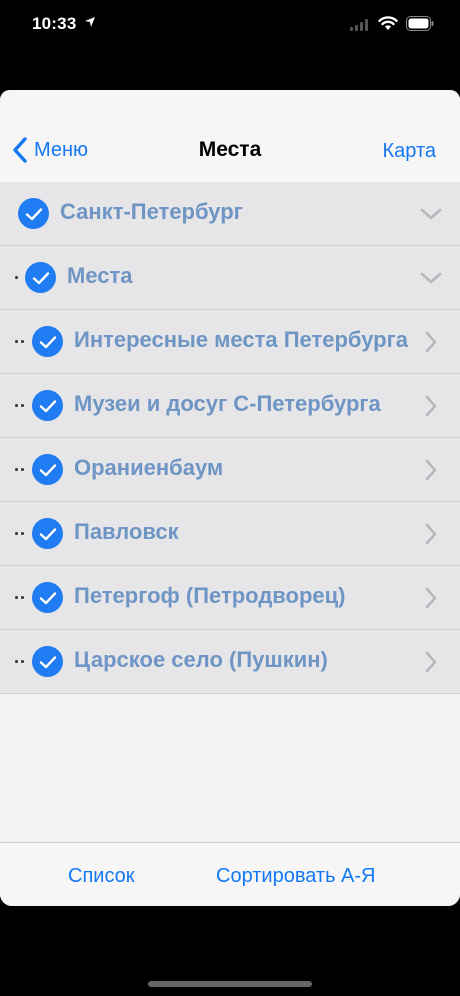 This screenshot has height=996, width=460. Describe the element at coordinates (126, 531) in the screenshot. I see `list-item-label: Павловск` at that location.